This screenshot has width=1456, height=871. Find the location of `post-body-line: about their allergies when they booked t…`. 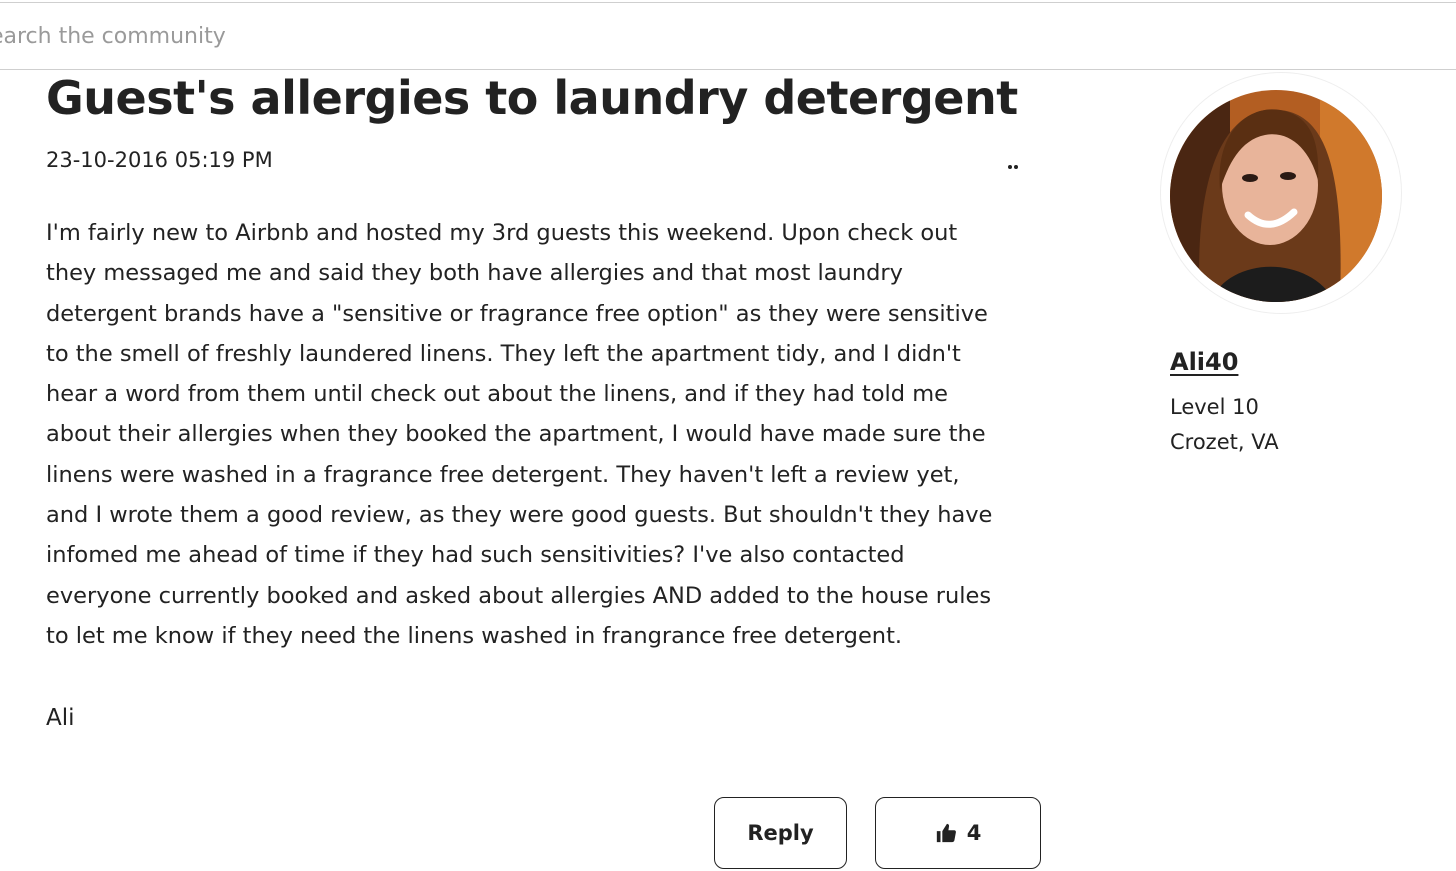

post-body-line: about their allergies when they booked t… is located at coordinates (516, 434).